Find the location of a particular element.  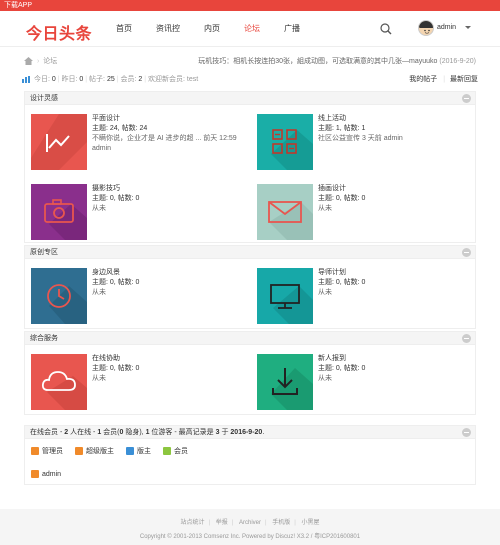

yesterday-label: 昨日: is located at coordinates (69, 79).